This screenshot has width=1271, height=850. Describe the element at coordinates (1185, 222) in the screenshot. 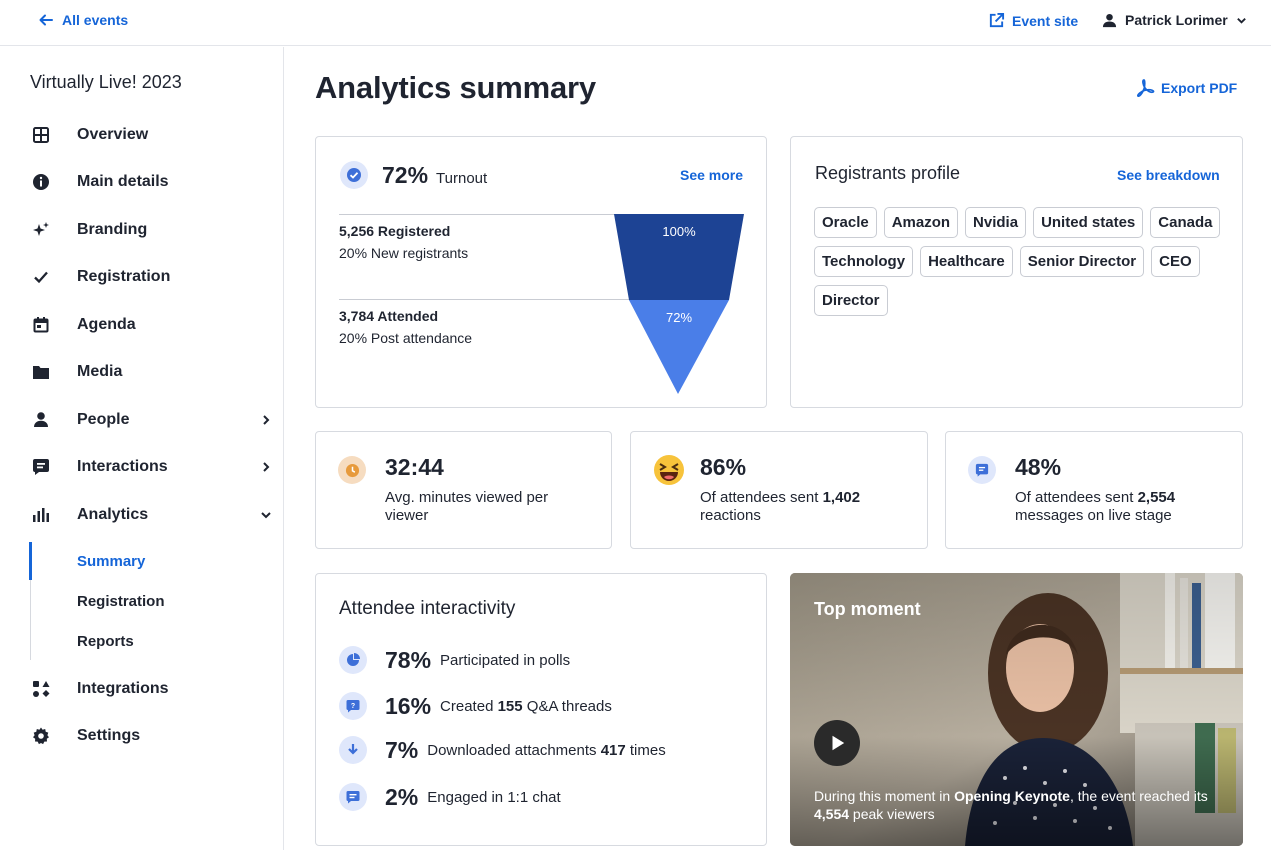

I see `profile-chip: Canada` at that location.